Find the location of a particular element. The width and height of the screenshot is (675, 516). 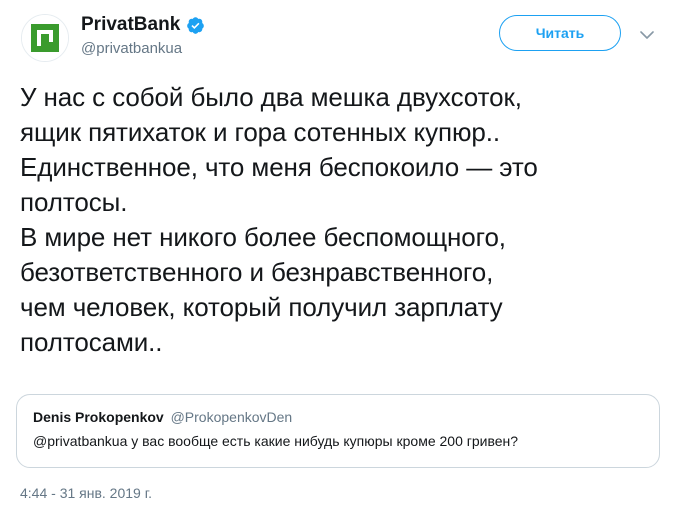

tweet-text-line: чем человек, который получил зарплату is located at coordinates (261, 307).